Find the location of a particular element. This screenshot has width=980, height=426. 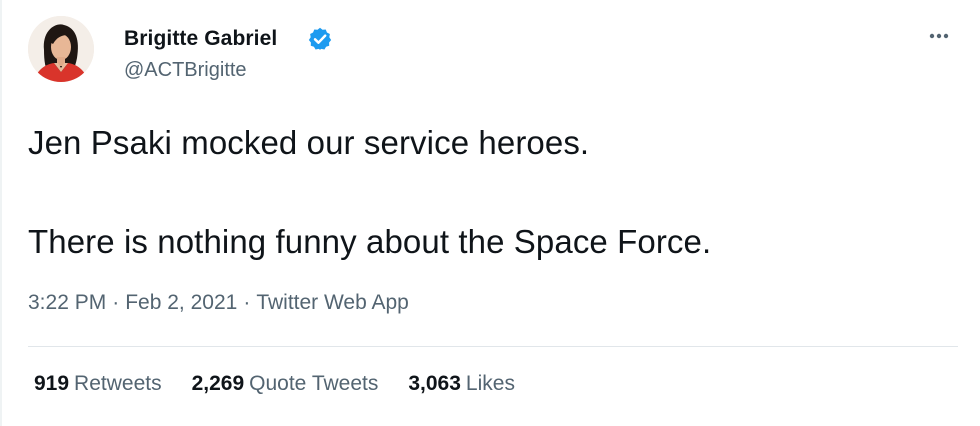

more-options-icon is located at coordinates (939, 36).